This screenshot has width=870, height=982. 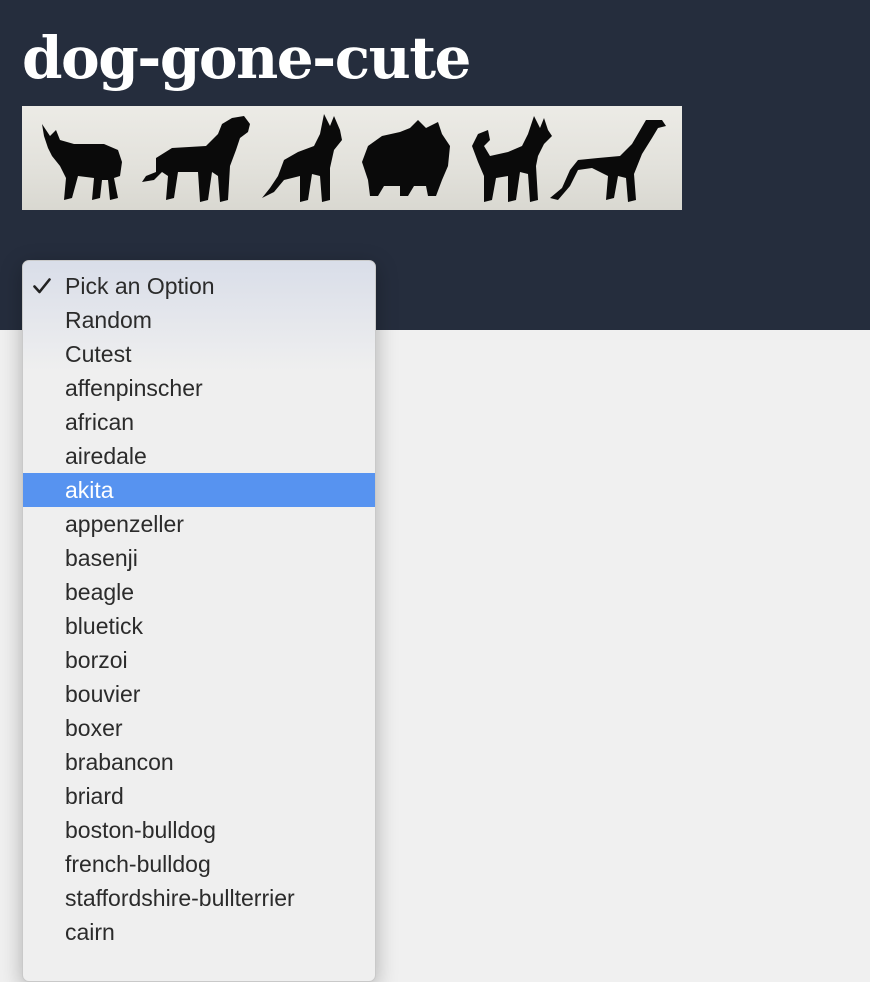 What do you see at coordinates (90, 932) in the screenshot?
I see `breed-option-label: cairn` at bounding box center [90, 932].